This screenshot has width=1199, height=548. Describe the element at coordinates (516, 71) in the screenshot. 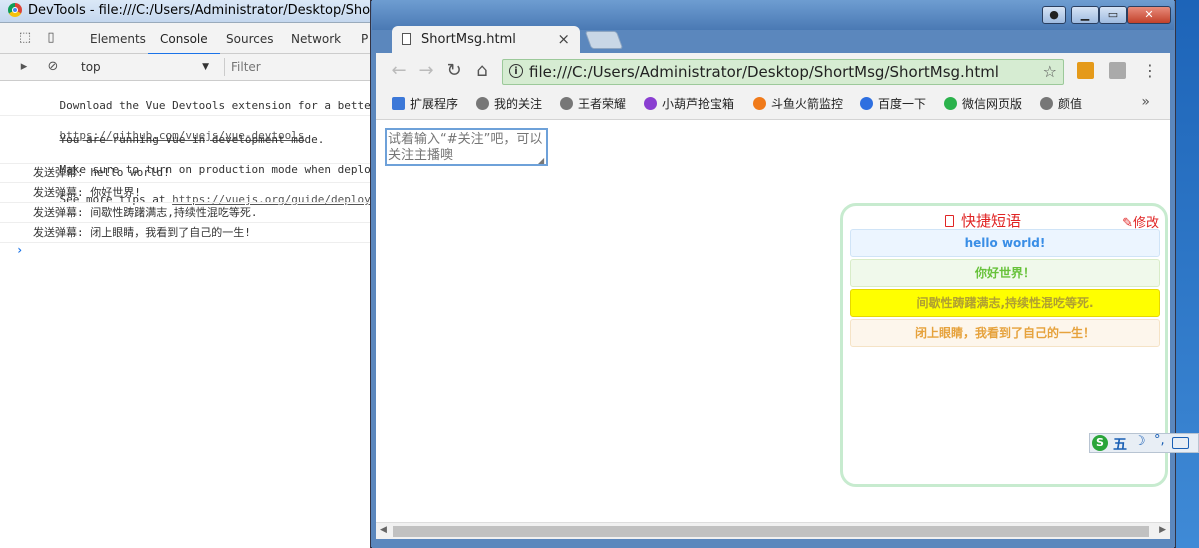

I see `info-icon: i` at that location.